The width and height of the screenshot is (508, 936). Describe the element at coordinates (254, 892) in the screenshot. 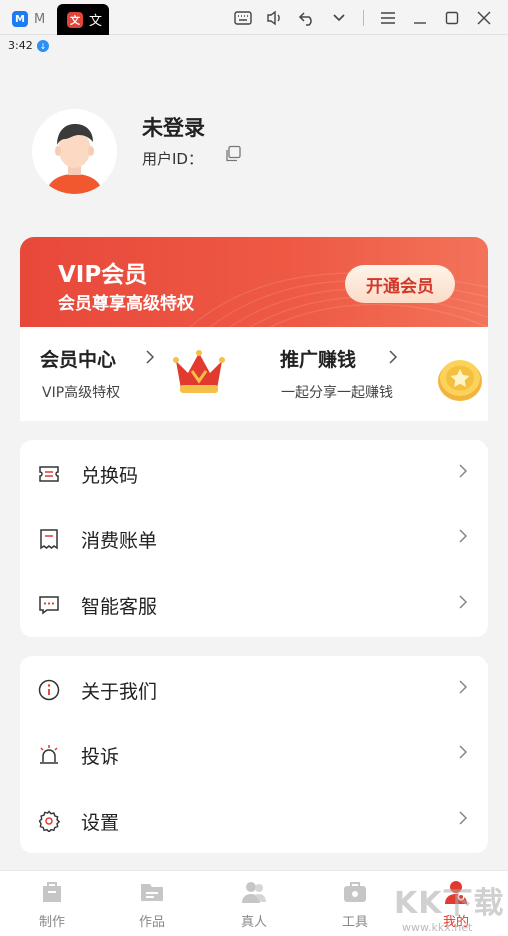

I see `people-icon` at that location.